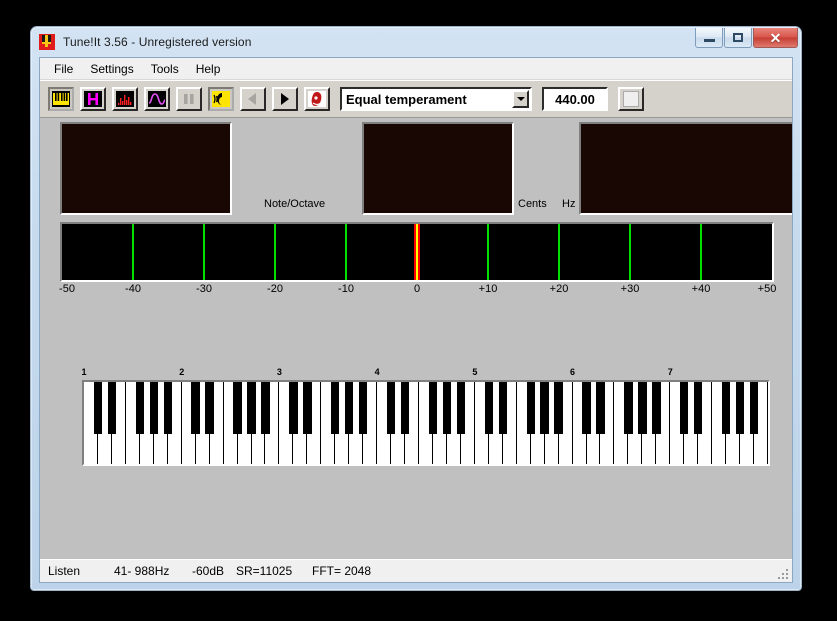  Describe the element at coordinates (64, 69) in the screenshot. I see `menu-item-file: File` at that location.